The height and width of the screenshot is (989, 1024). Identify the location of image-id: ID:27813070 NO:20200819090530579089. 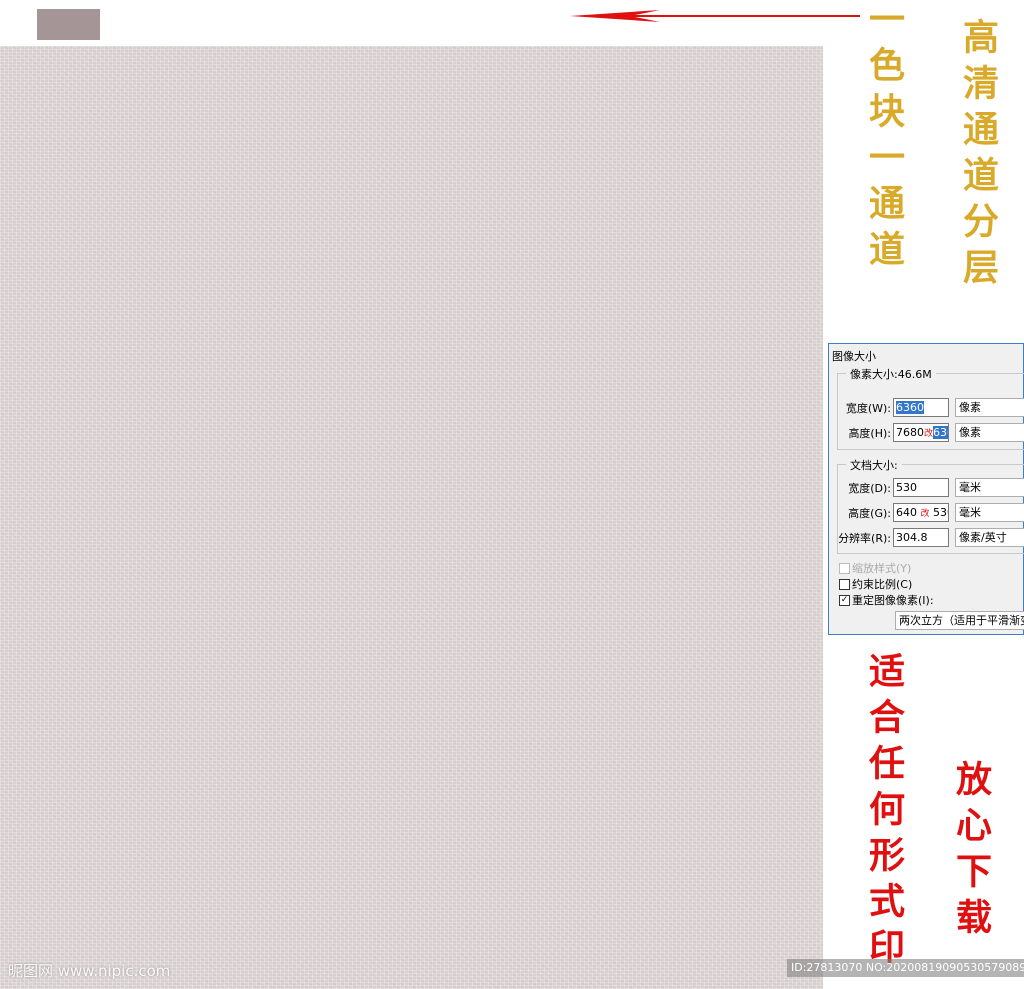
(905, 968).